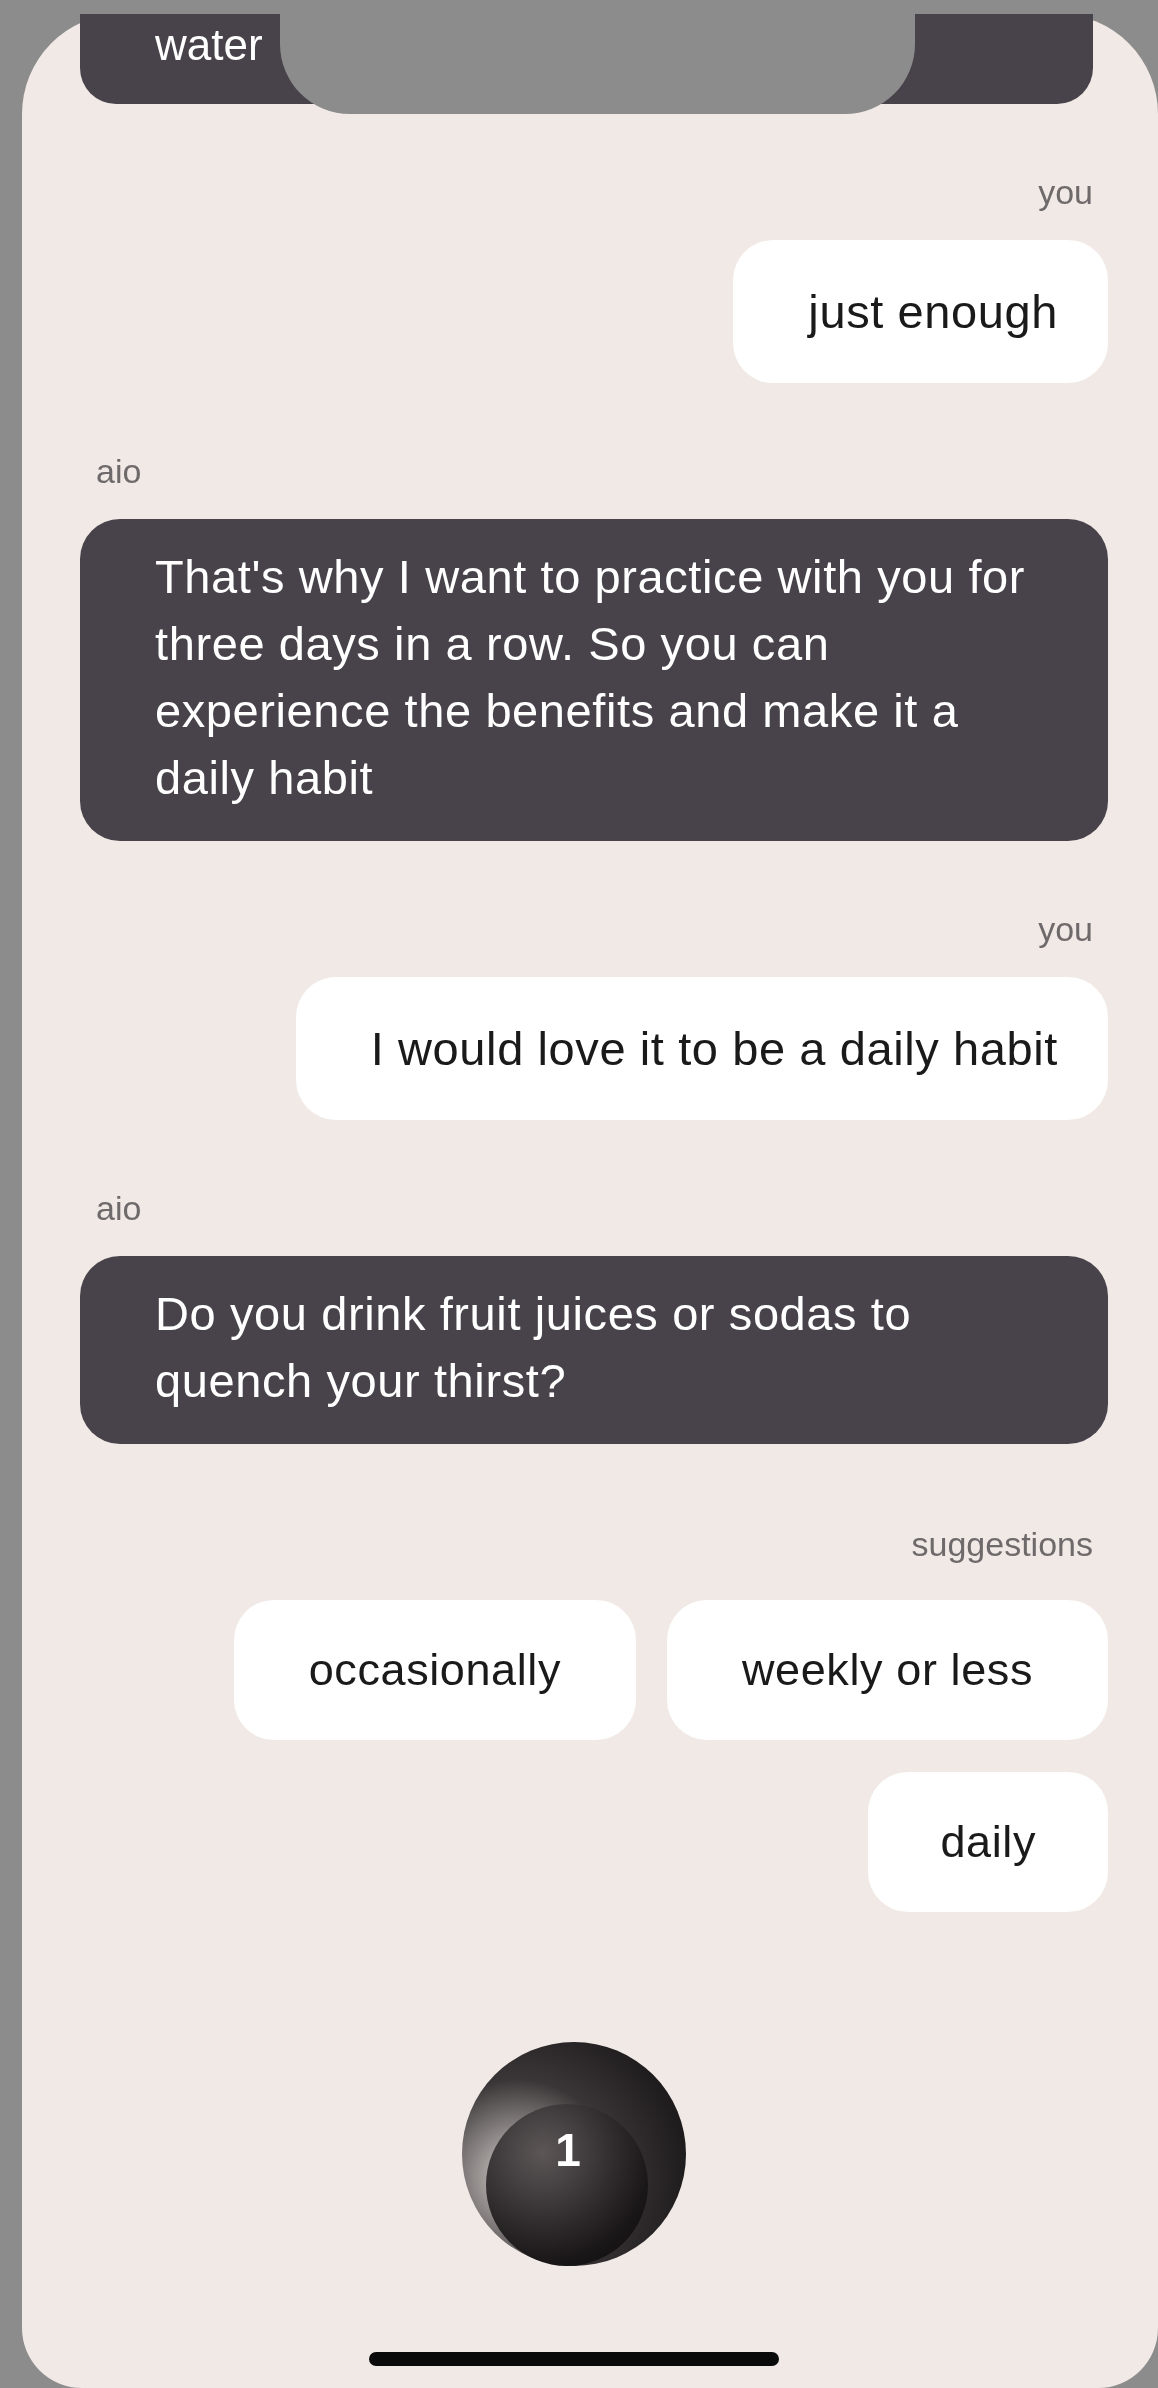 The width and height of the screenshot is (1158, 2388). What do you see at coordinates (574, 2154) in the screenshot?
I see `counter-button: 1` at bounding box center [574, 2154].